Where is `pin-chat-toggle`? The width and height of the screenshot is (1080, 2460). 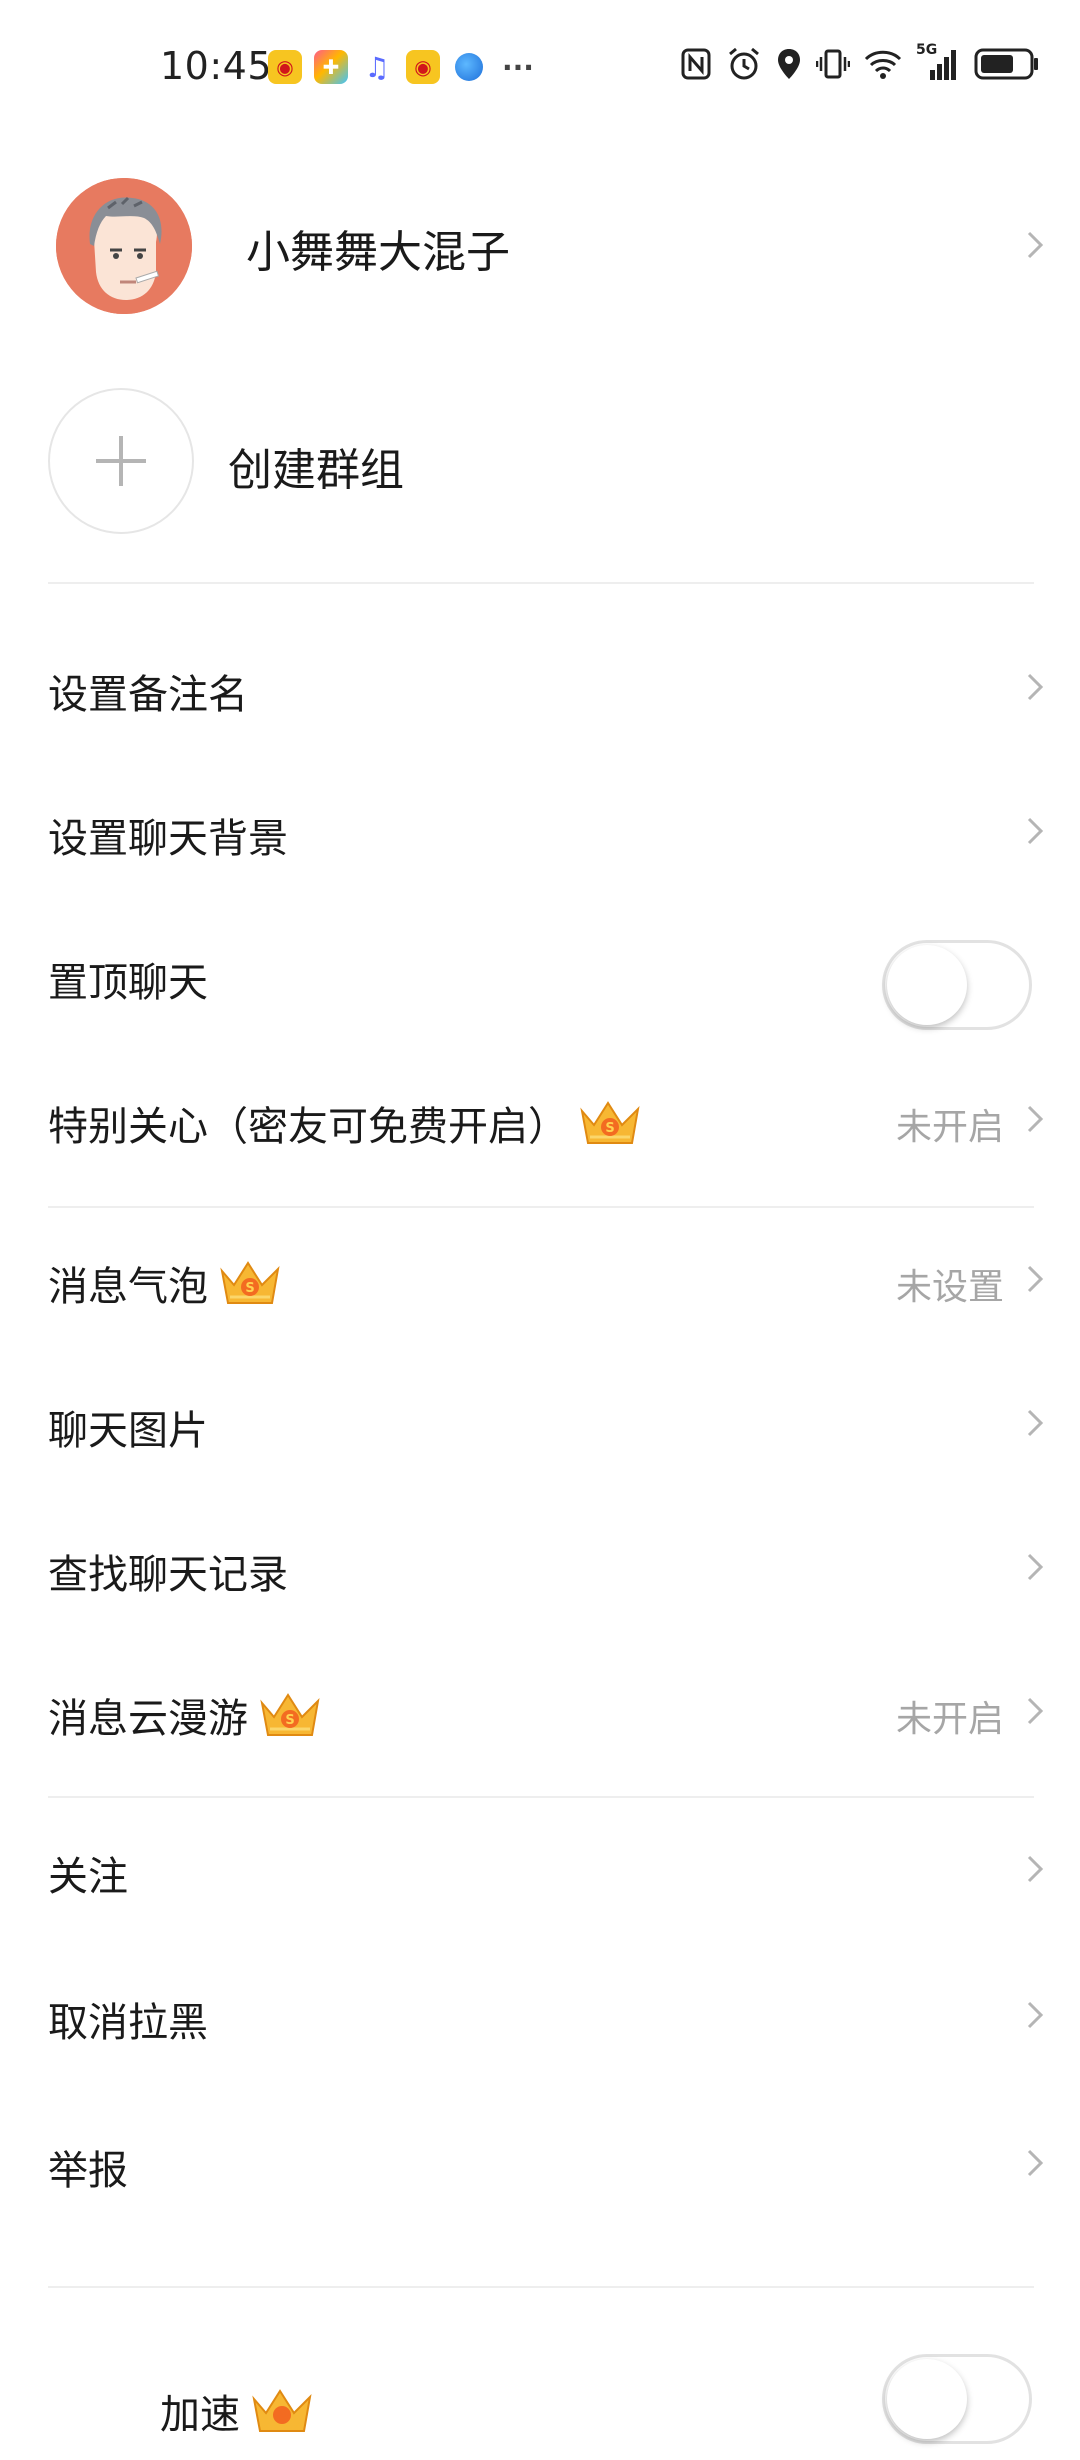 pin-chat-toggle is located at coordinates (957, 985).